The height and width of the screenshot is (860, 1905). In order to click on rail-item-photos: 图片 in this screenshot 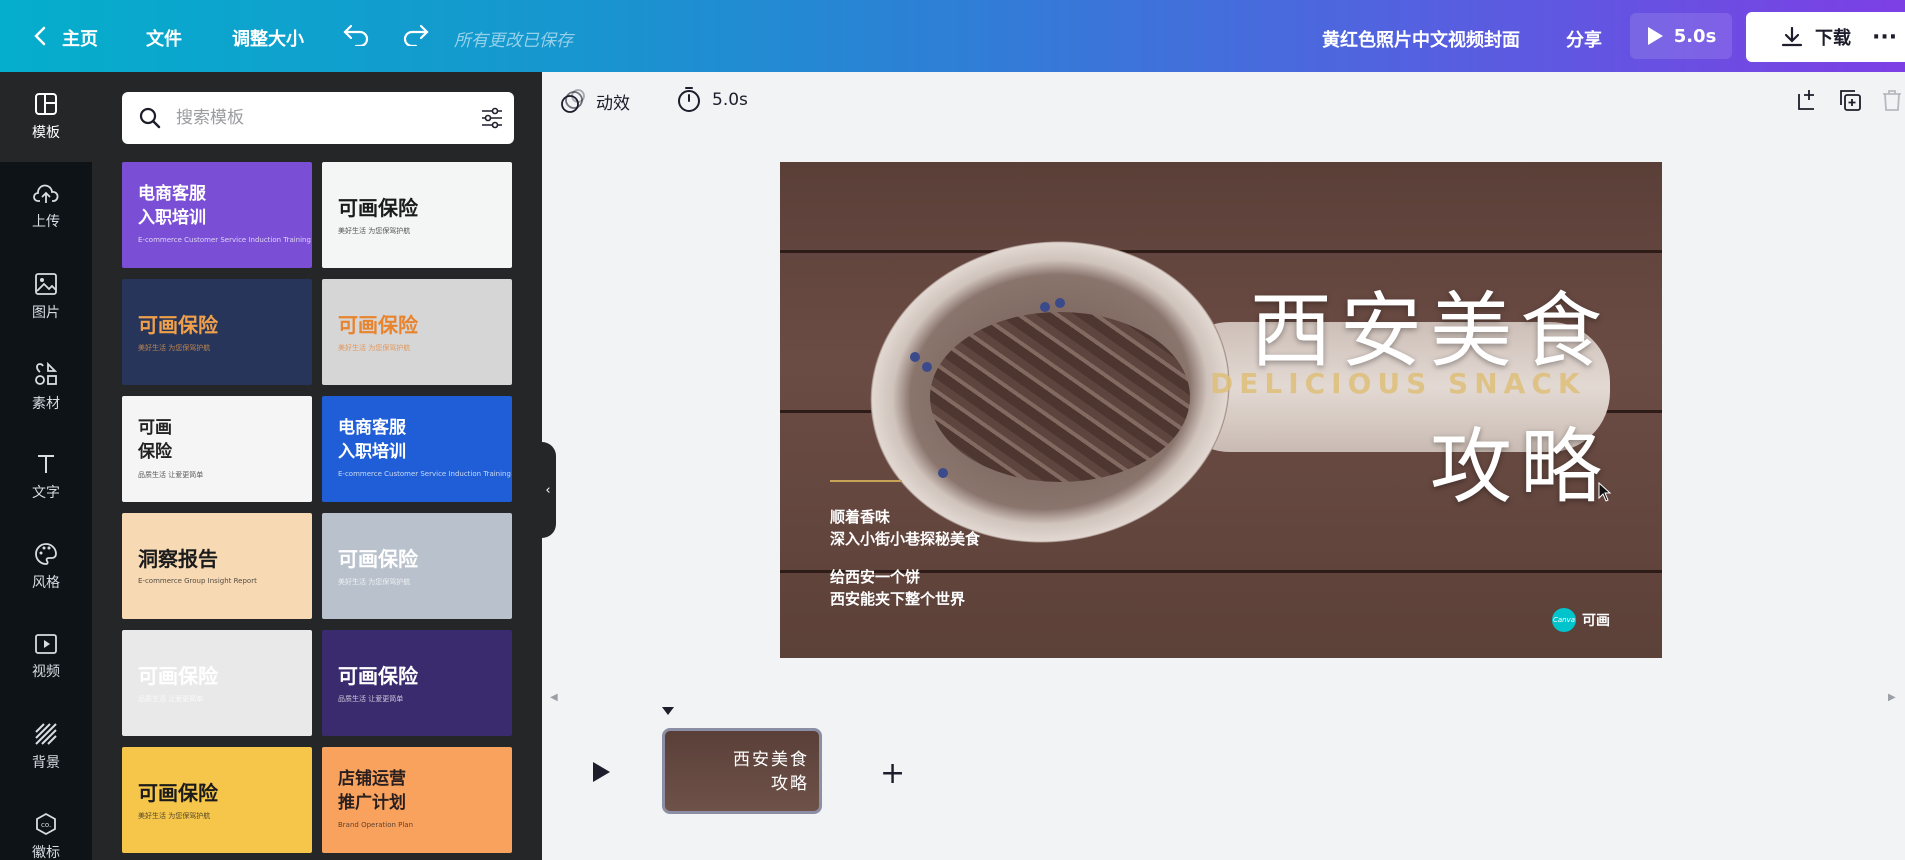, I will do `click(46, 297)`.